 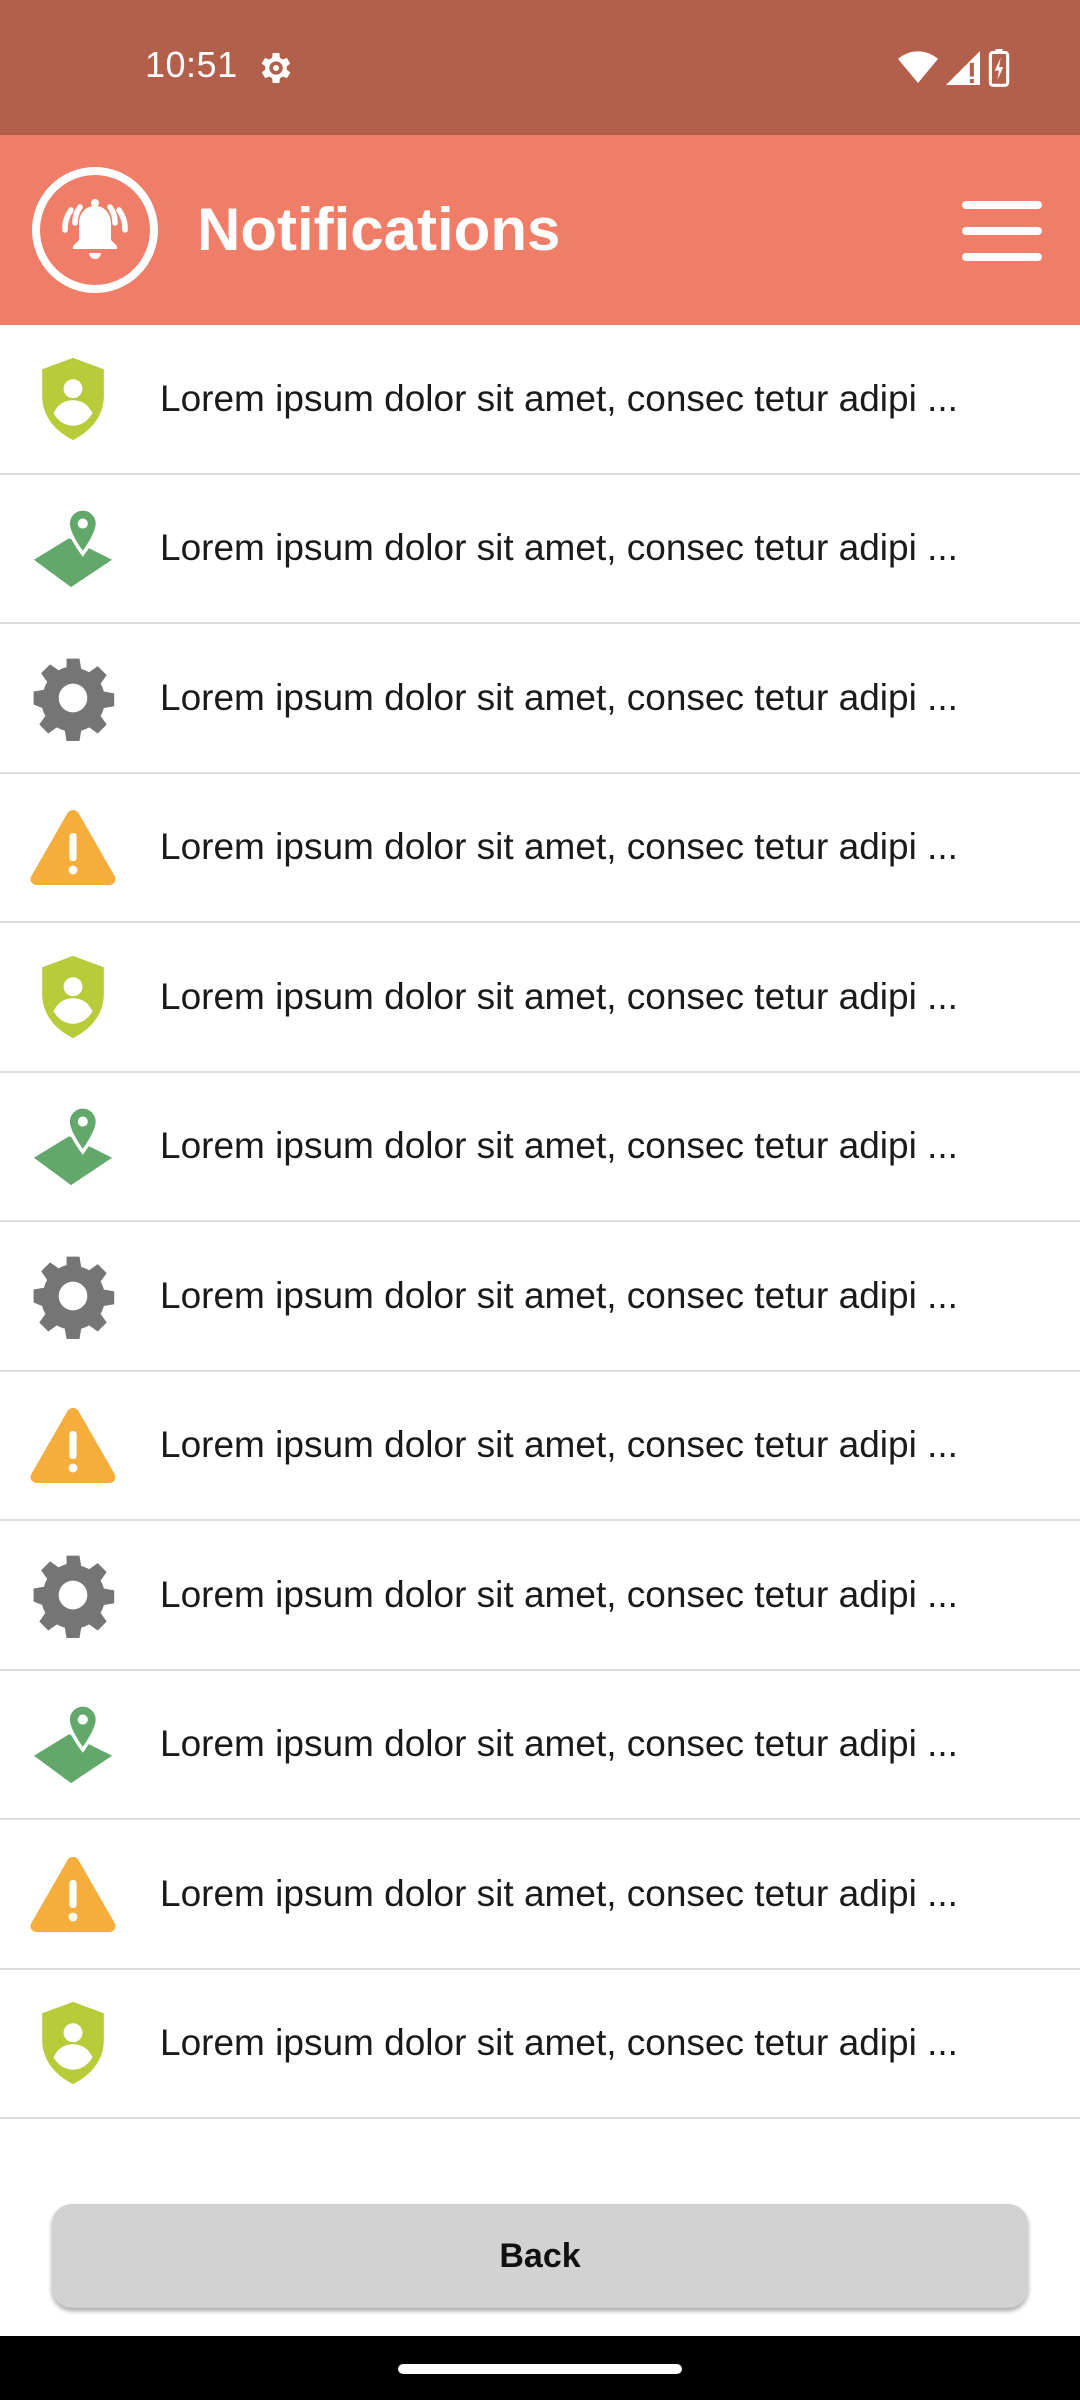 What do you see at coordinates (918, 67) in the screenshot?
I see `wifi-icon` at bounding box center [918, 67].